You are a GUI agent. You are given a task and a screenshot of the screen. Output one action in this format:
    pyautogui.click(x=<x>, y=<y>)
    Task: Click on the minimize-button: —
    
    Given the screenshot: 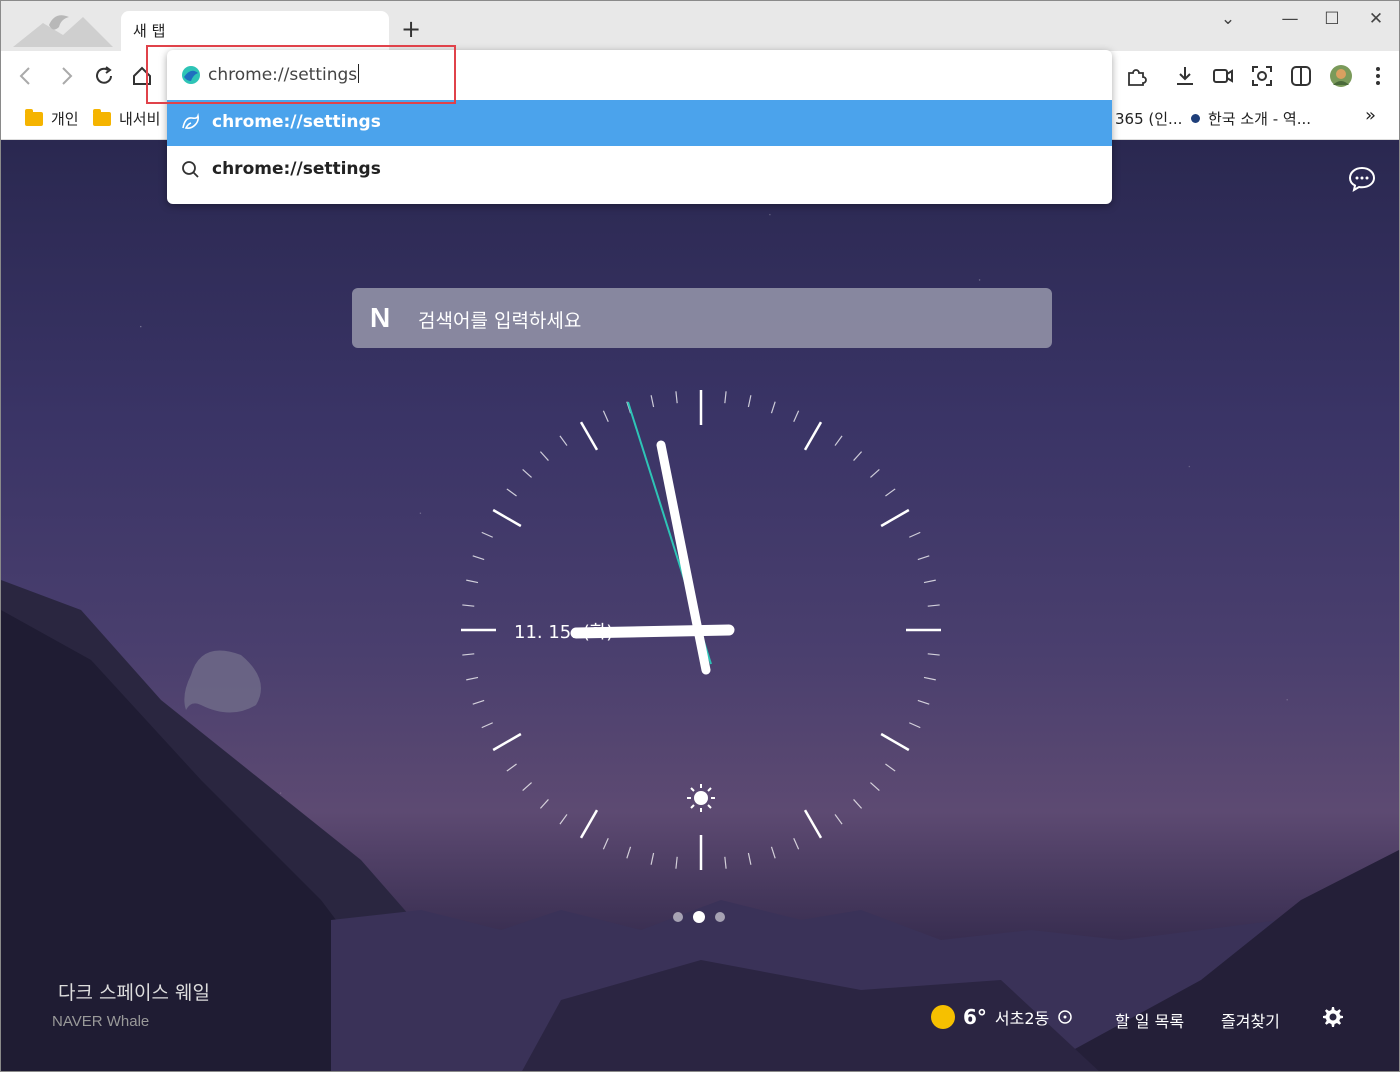 What is the action you would take?
    pyautogui.click(x=1290, y=19)
    